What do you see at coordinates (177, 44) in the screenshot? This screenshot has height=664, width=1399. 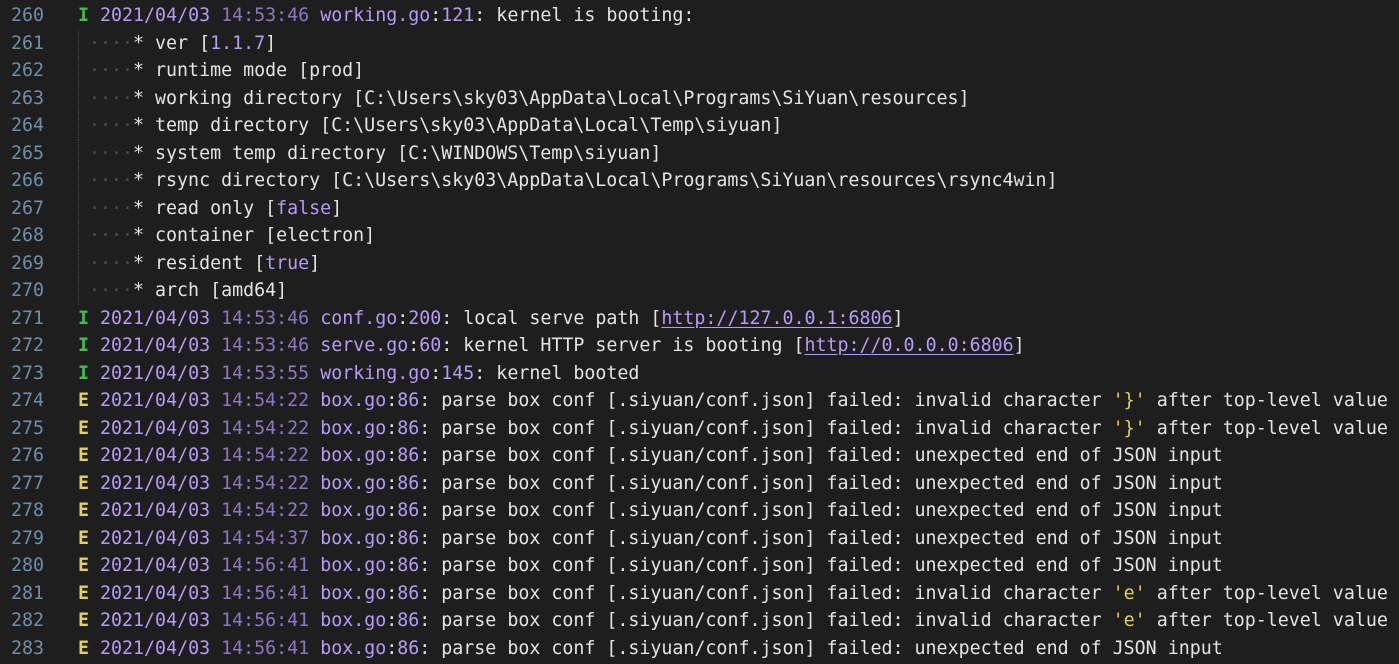 I see `log-content: ····* ver [1.1.7]` at bounding box center [177, 44].